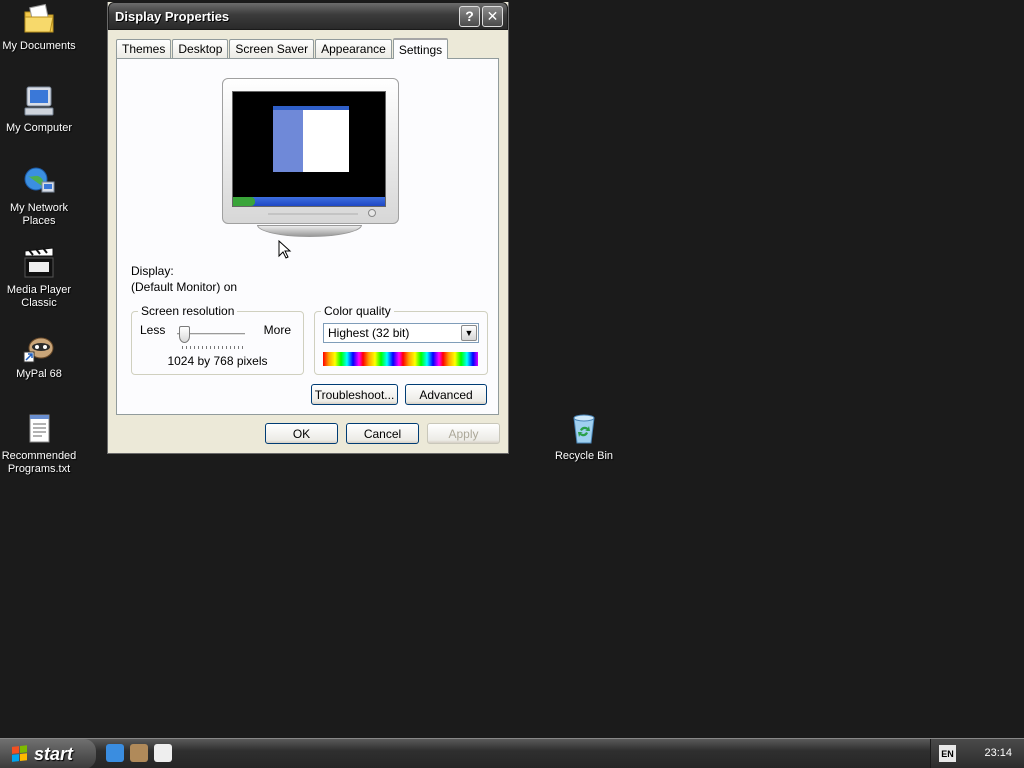 The width and height of the screenshot is (1024, 768). I want to click on desktop-icon-mypal-68: MyPal 68, so click(39, 355).